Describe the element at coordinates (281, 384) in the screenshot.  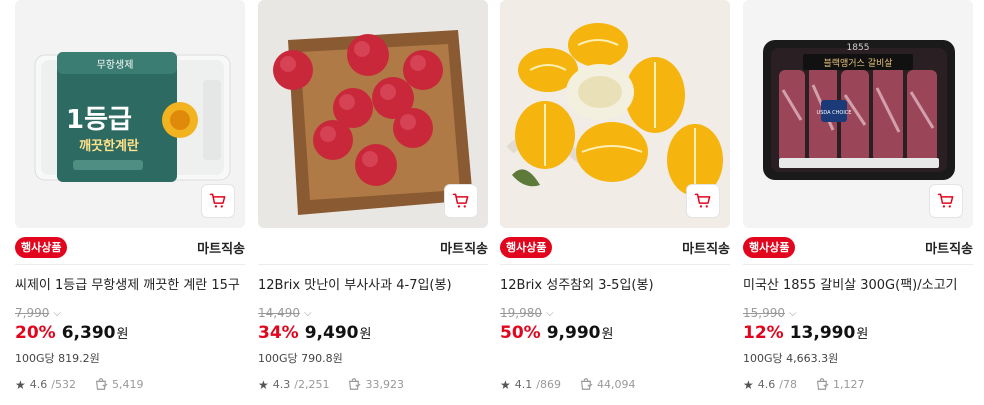
I see `rating-value: 4.3` at that location.